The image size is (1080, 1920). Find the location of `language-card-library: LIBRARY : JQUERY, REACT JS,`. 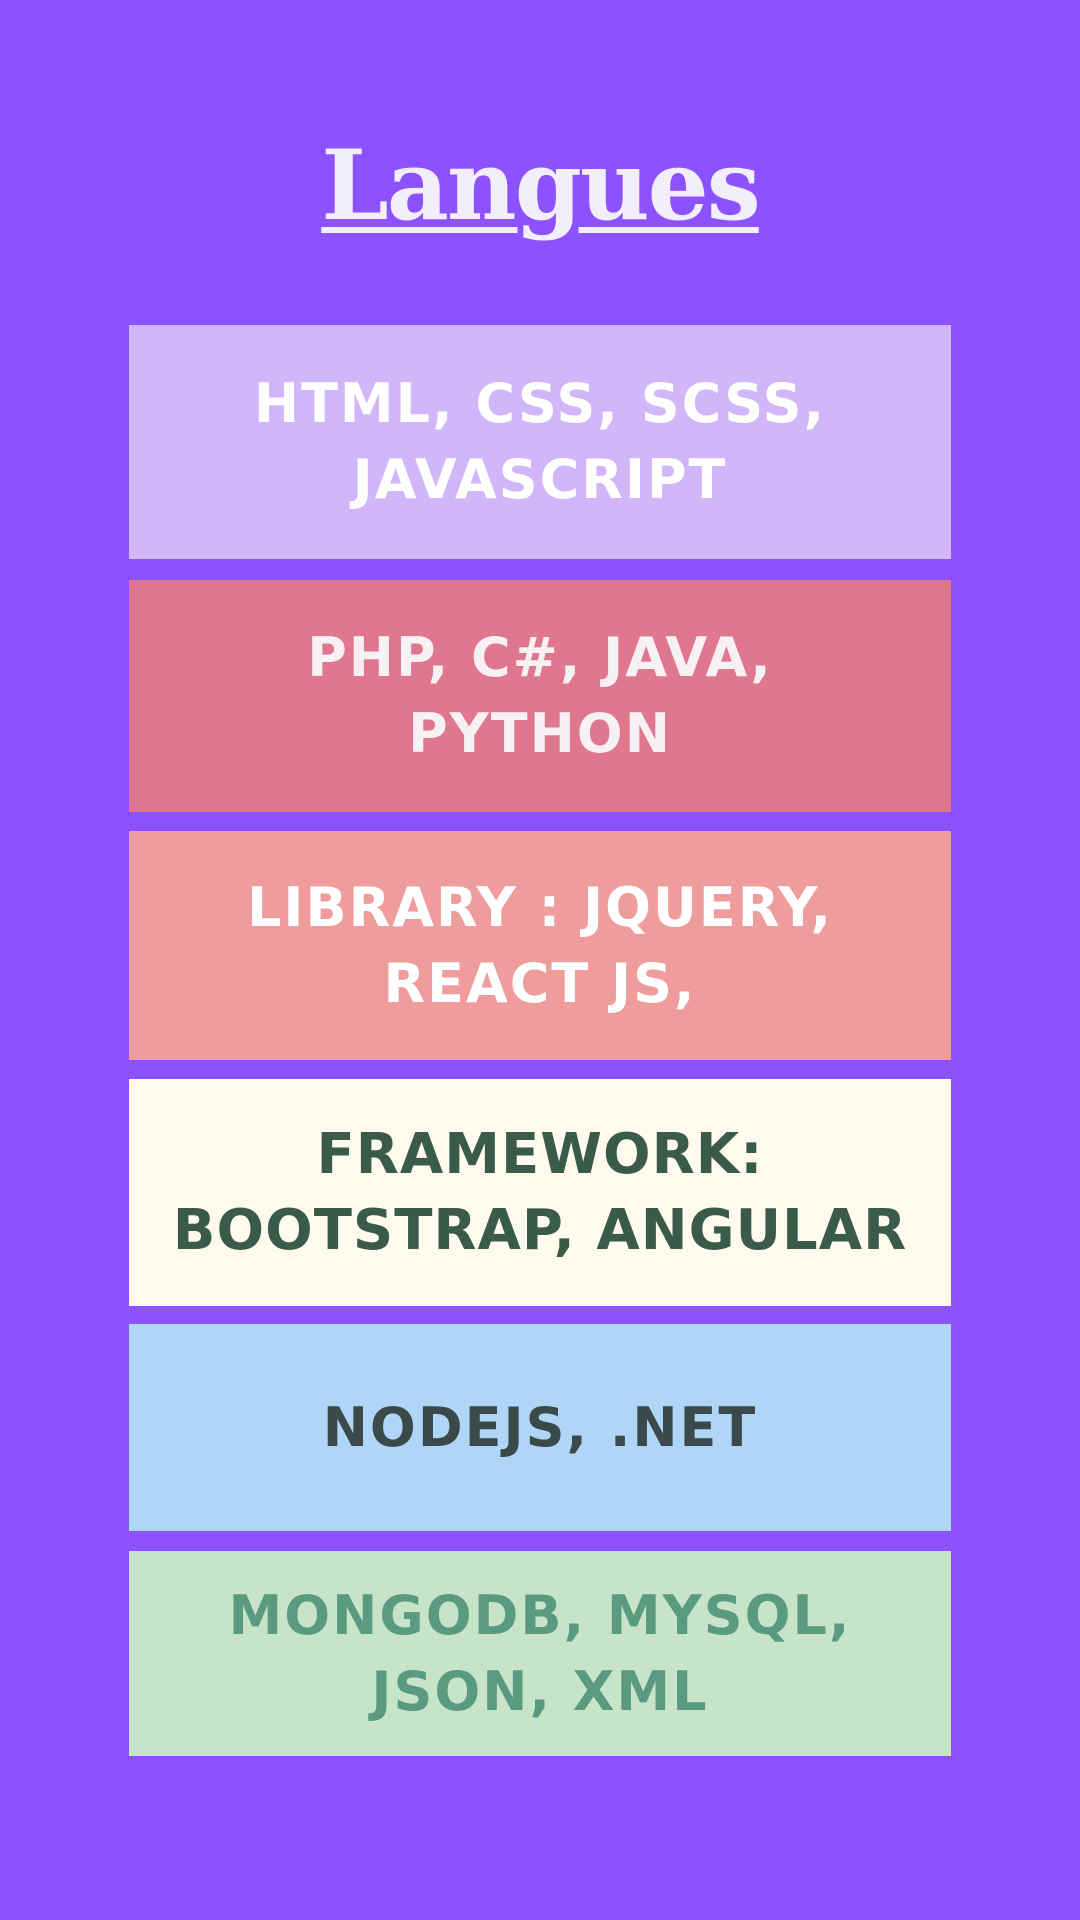

language-card-library: LIBRARY : JQUERY, REACT JS, is located at coordinates (540, 945).